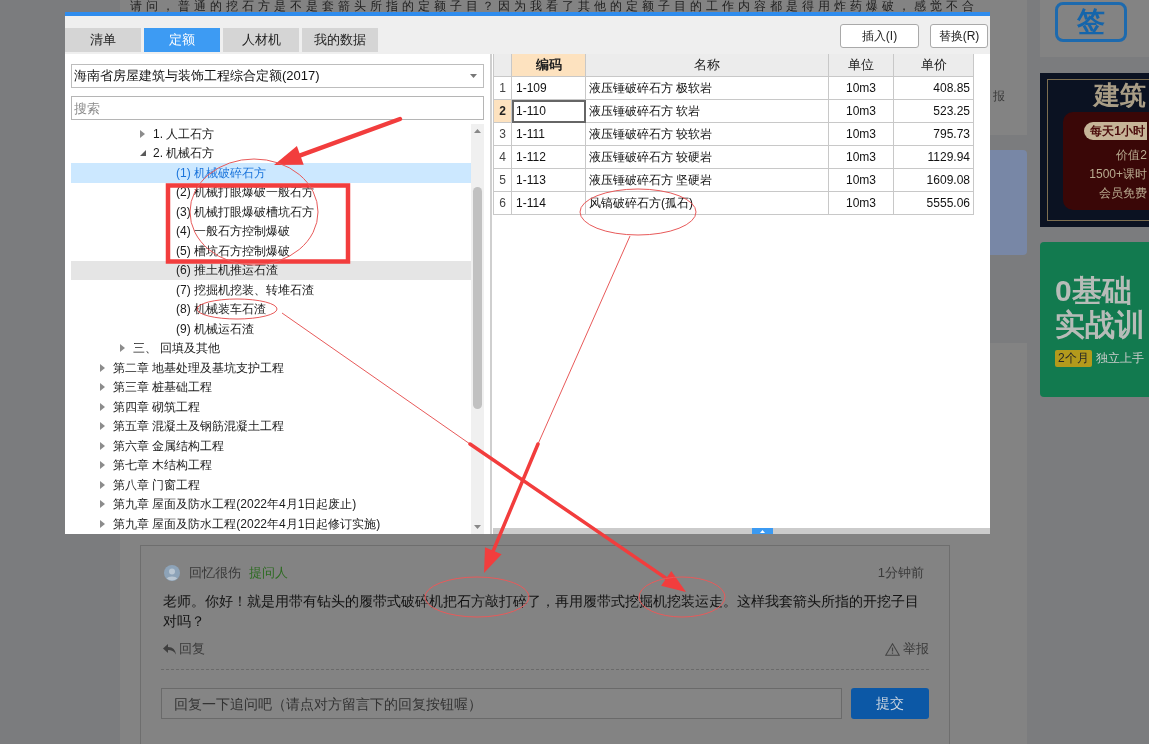 This screenshot has height=744, width=1149. What do you see at coordinates (503, 203) in the screenshot?
I see `row-number: 6` at bounding box center [503, 203].